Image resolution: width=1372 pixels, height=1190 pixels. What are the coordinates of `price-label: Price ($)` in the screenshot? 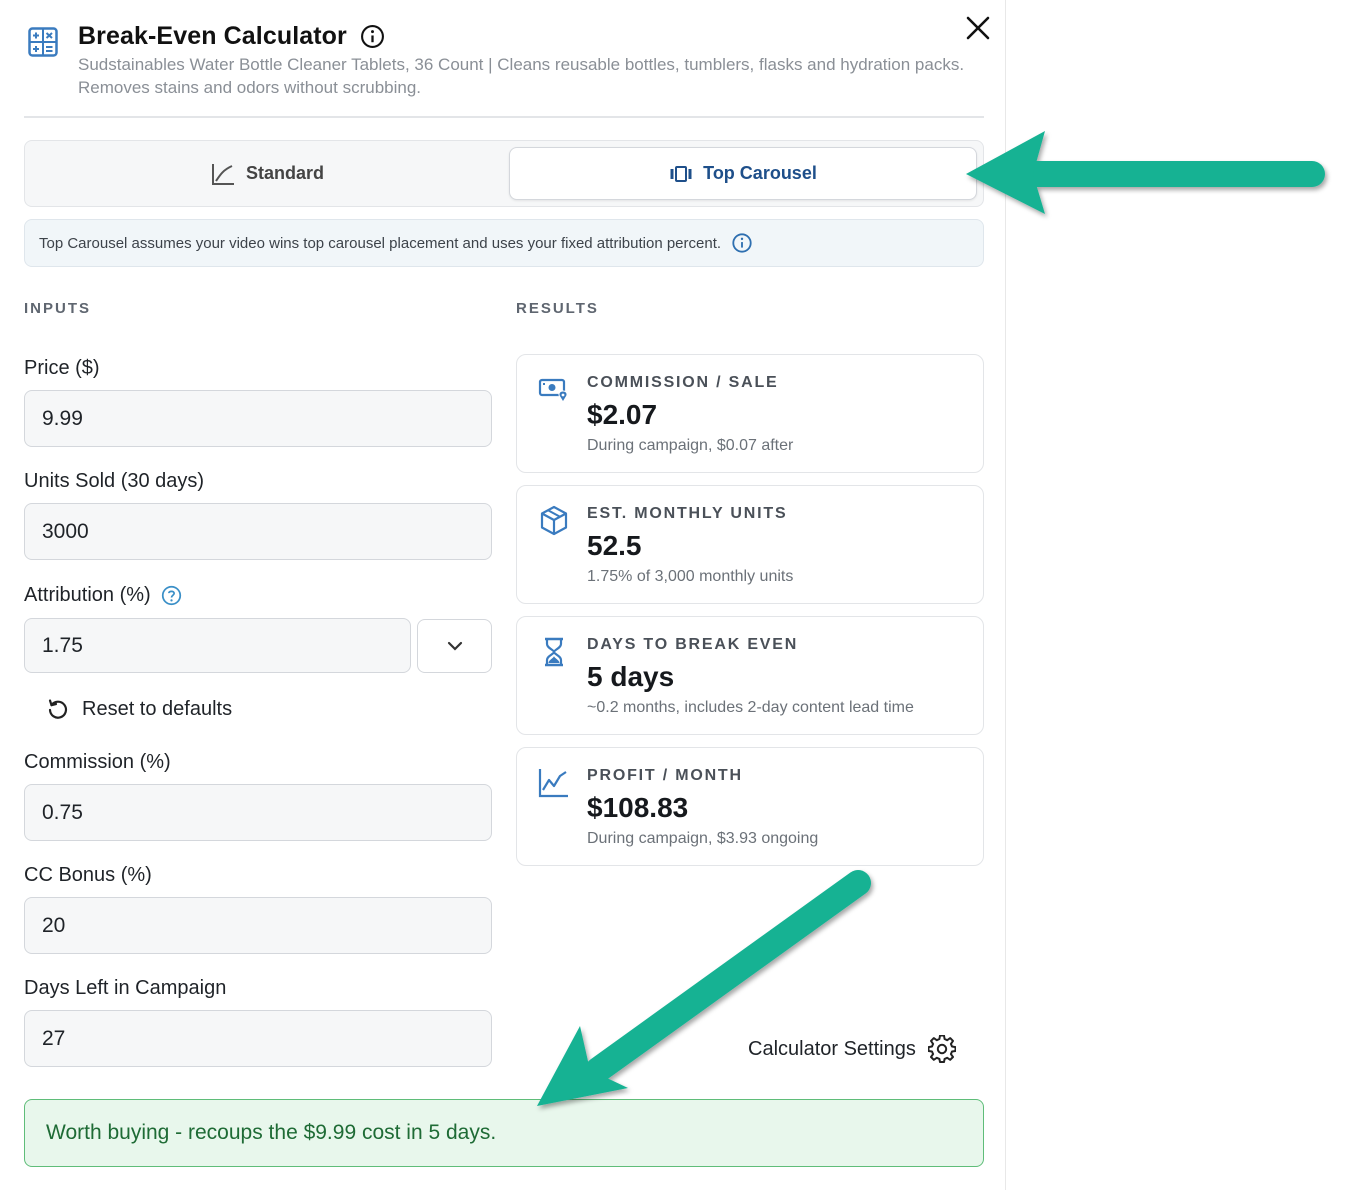 It's located at (62, 368).